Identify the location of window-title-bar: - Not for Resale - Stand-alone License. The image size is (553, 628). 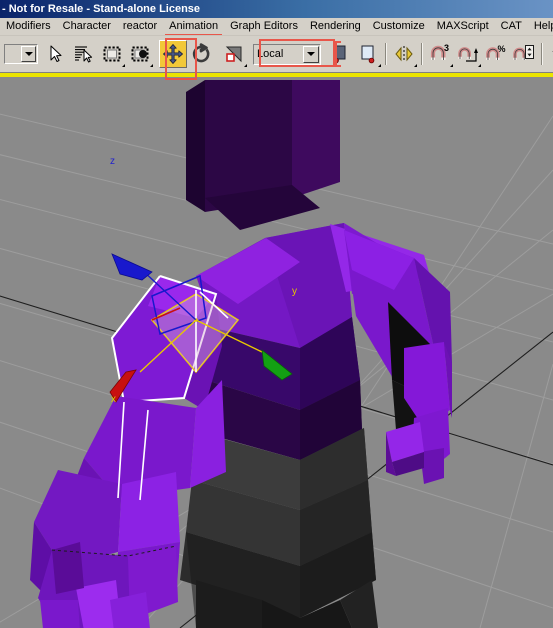
(276, 9).